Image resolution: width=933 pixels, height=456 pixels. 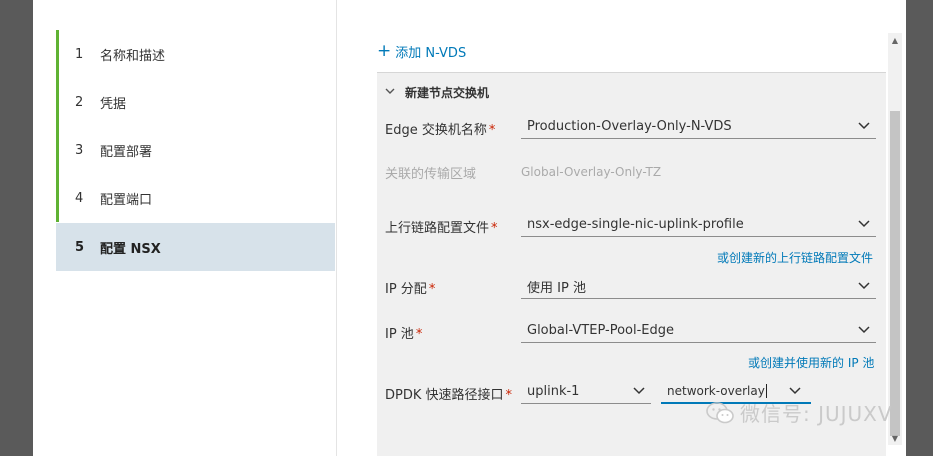 I want to click on uplink-profile-value: nsx-edge-single-nic-uplink-profile, so click(x=635, y=224).